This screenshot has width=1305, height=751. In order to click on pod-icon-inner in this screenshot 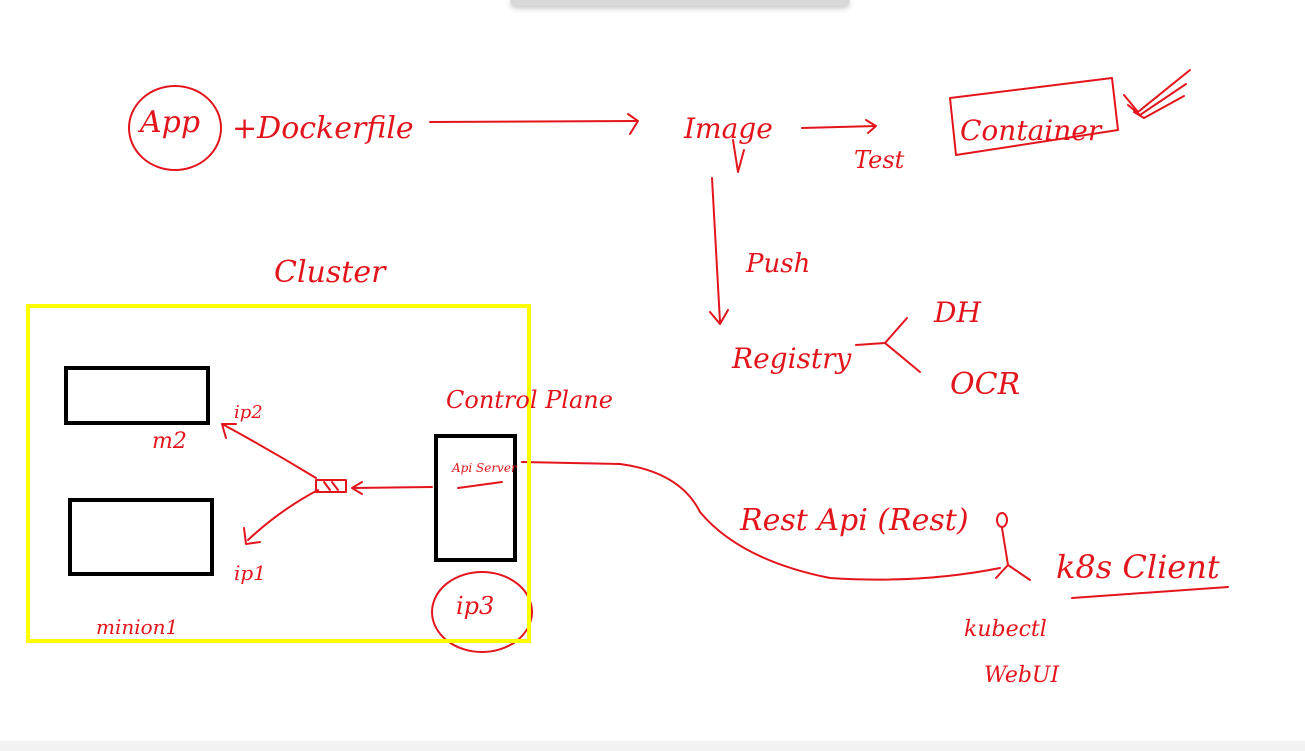, I will do `click(331, 486)`.